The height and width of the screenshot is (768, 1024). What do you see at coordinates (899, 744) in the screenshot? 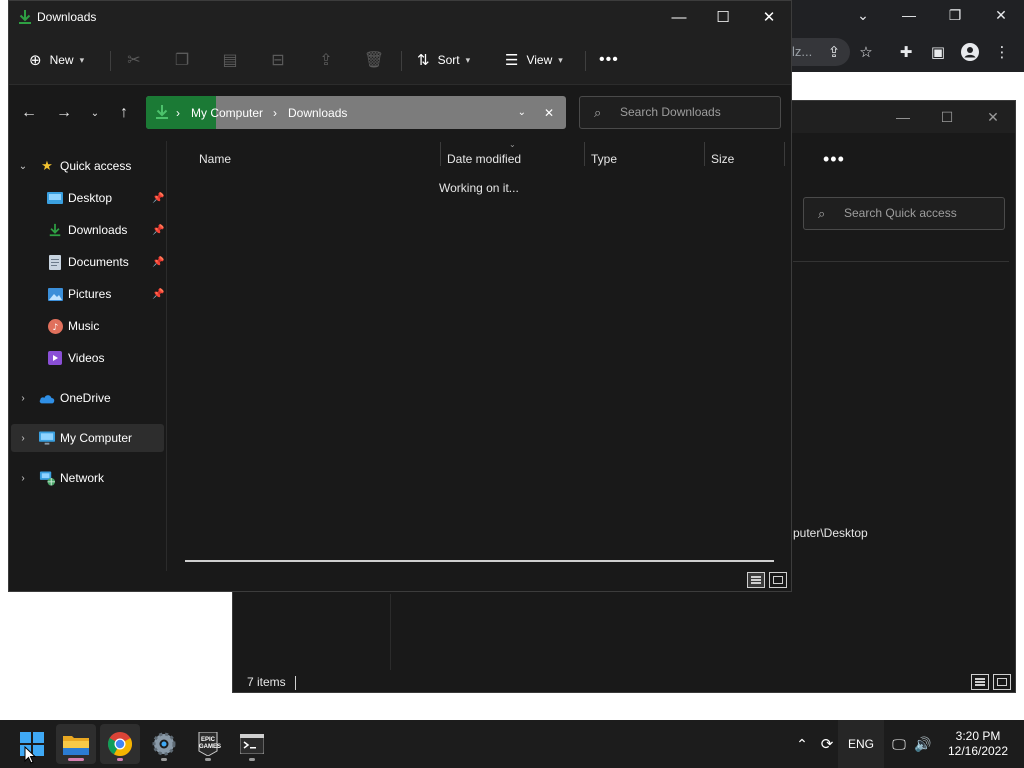
I see `network-monitor-icon: 🖵` at bounding box center [899, 744].